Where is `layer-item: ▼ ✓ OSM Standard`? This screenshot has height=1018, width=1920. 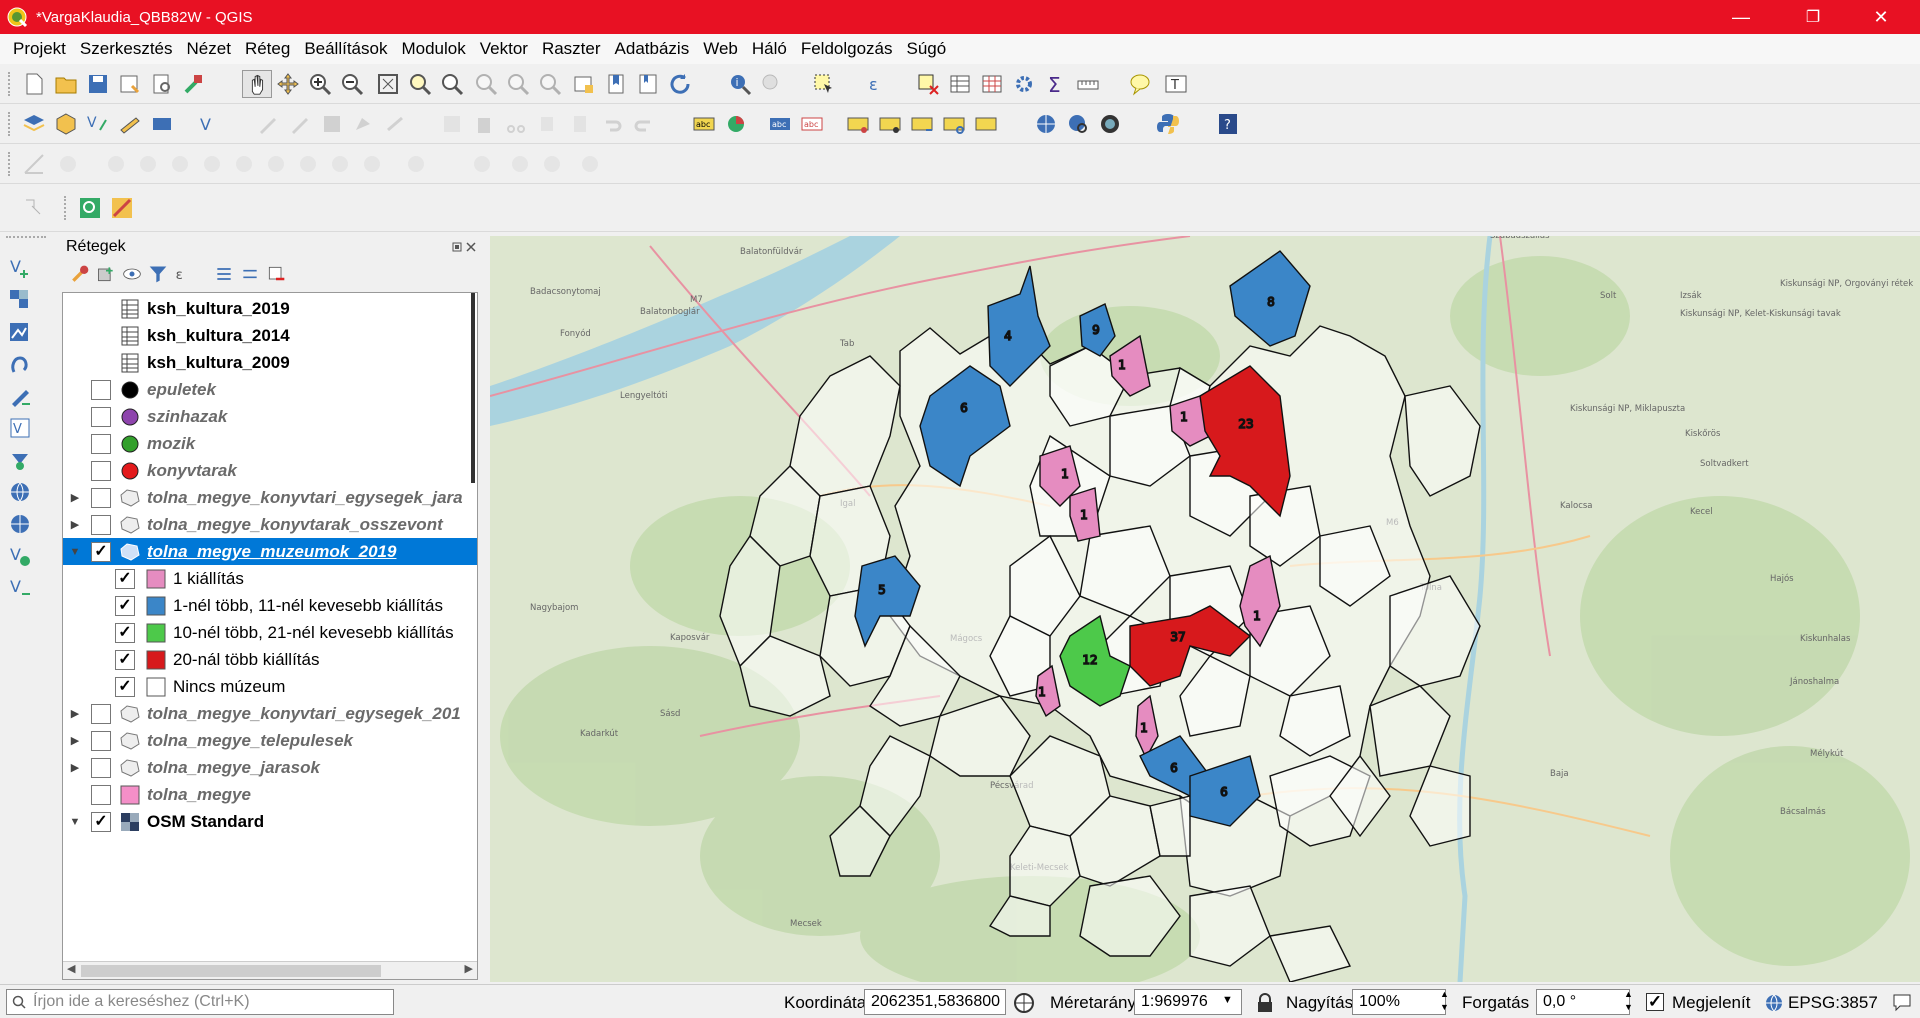 layer-item: ▼ ✓ OSM Standard is located at coordinates (270, 821).